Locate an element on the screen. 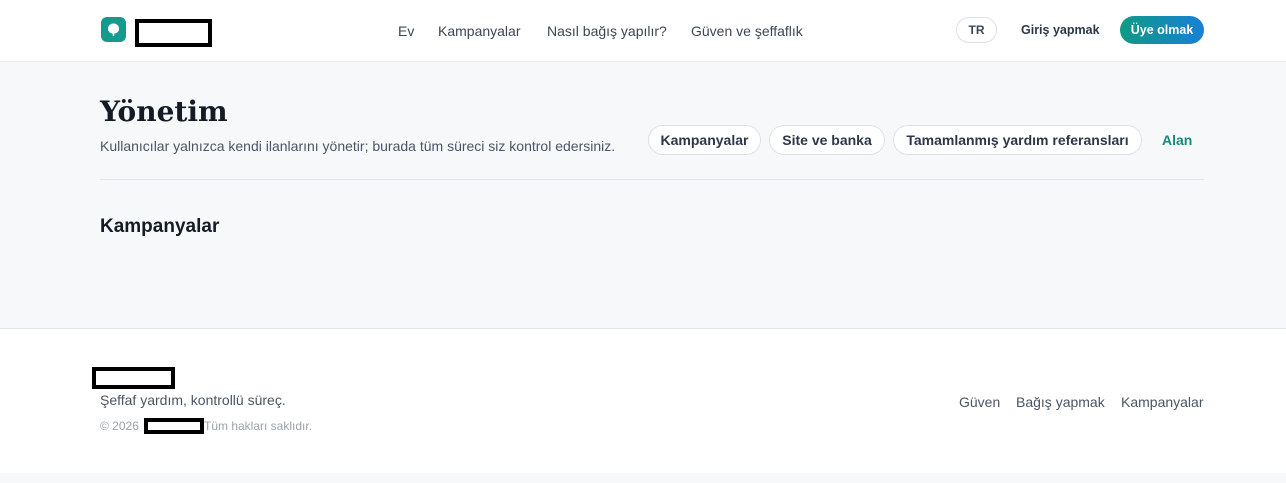  section-title: Kampanyalar is located at coordinates (160, 226).